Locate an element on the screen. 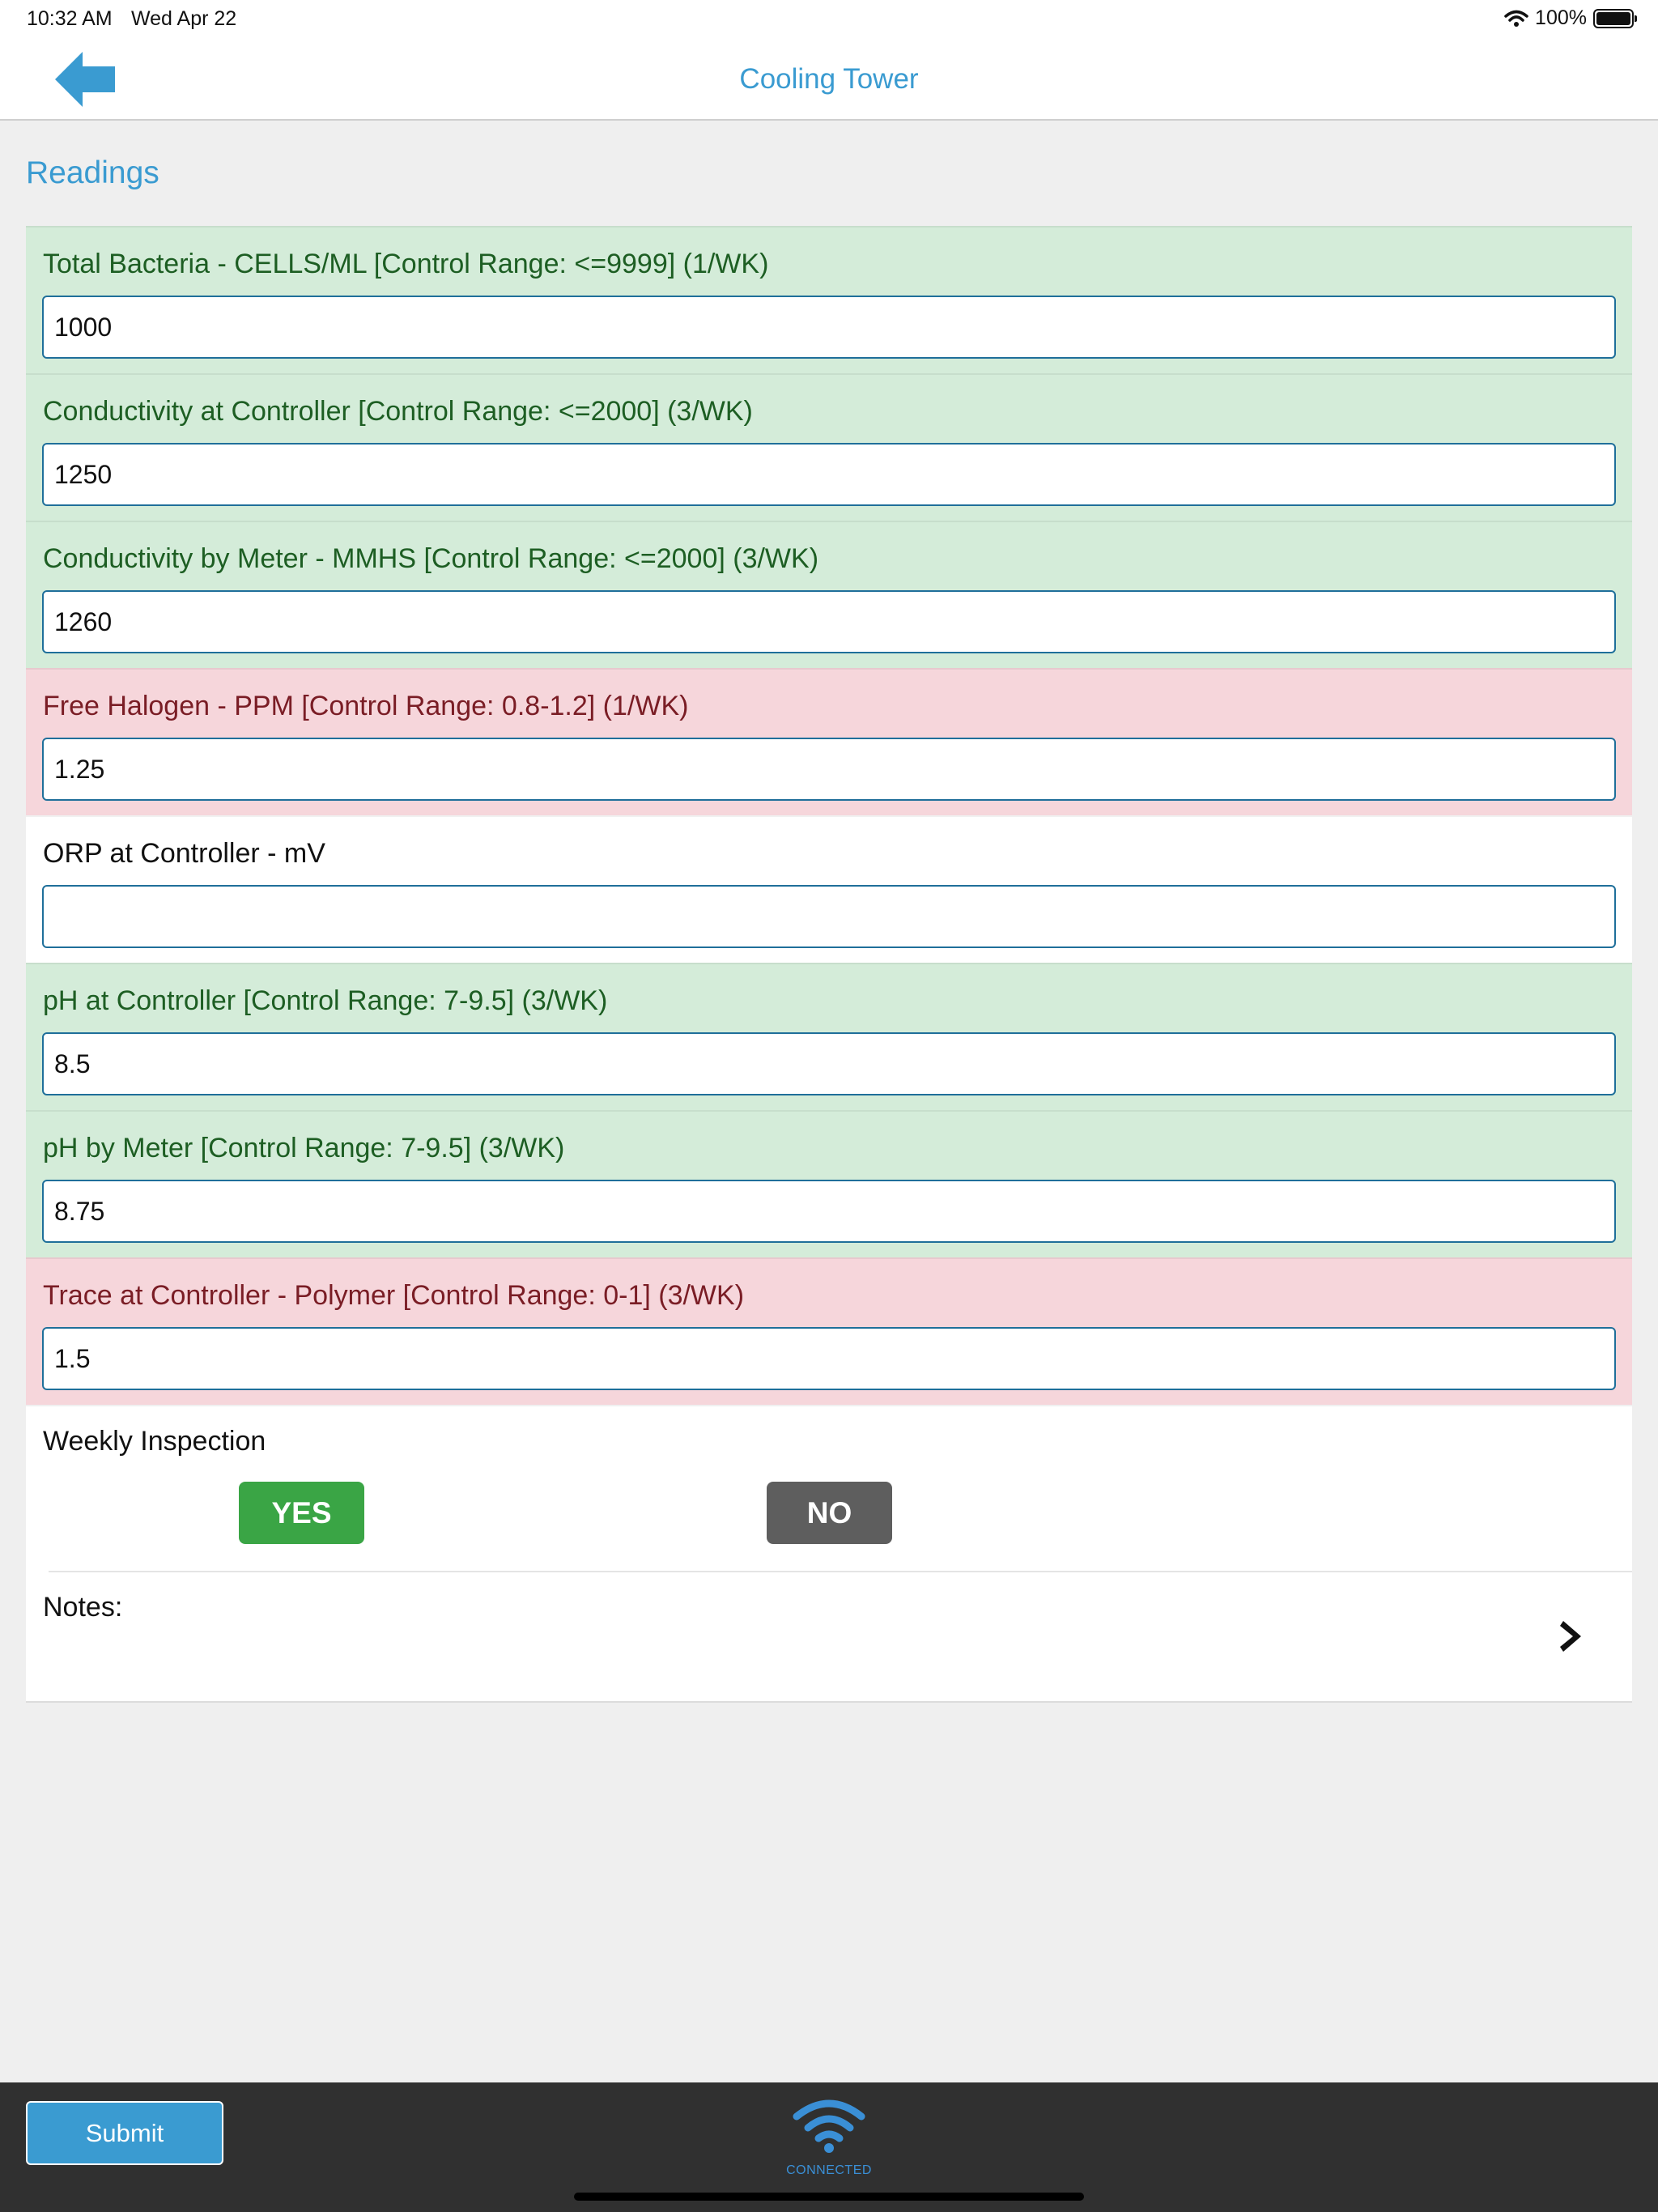 The image size is (1658, 2212). battery-icon is located at coordinates (1615, 18).